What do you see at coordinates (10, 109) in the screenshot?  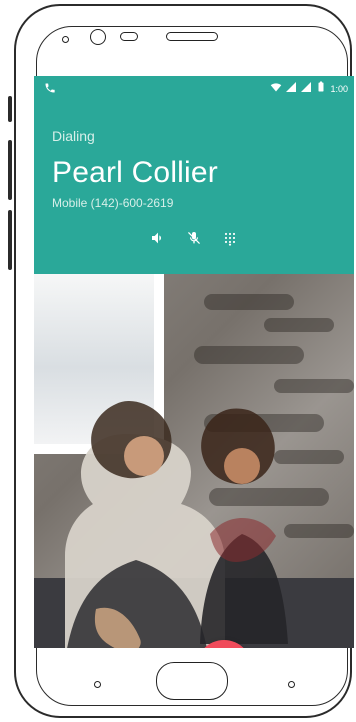 I see `volume-button` at bounding box center [10, 109].